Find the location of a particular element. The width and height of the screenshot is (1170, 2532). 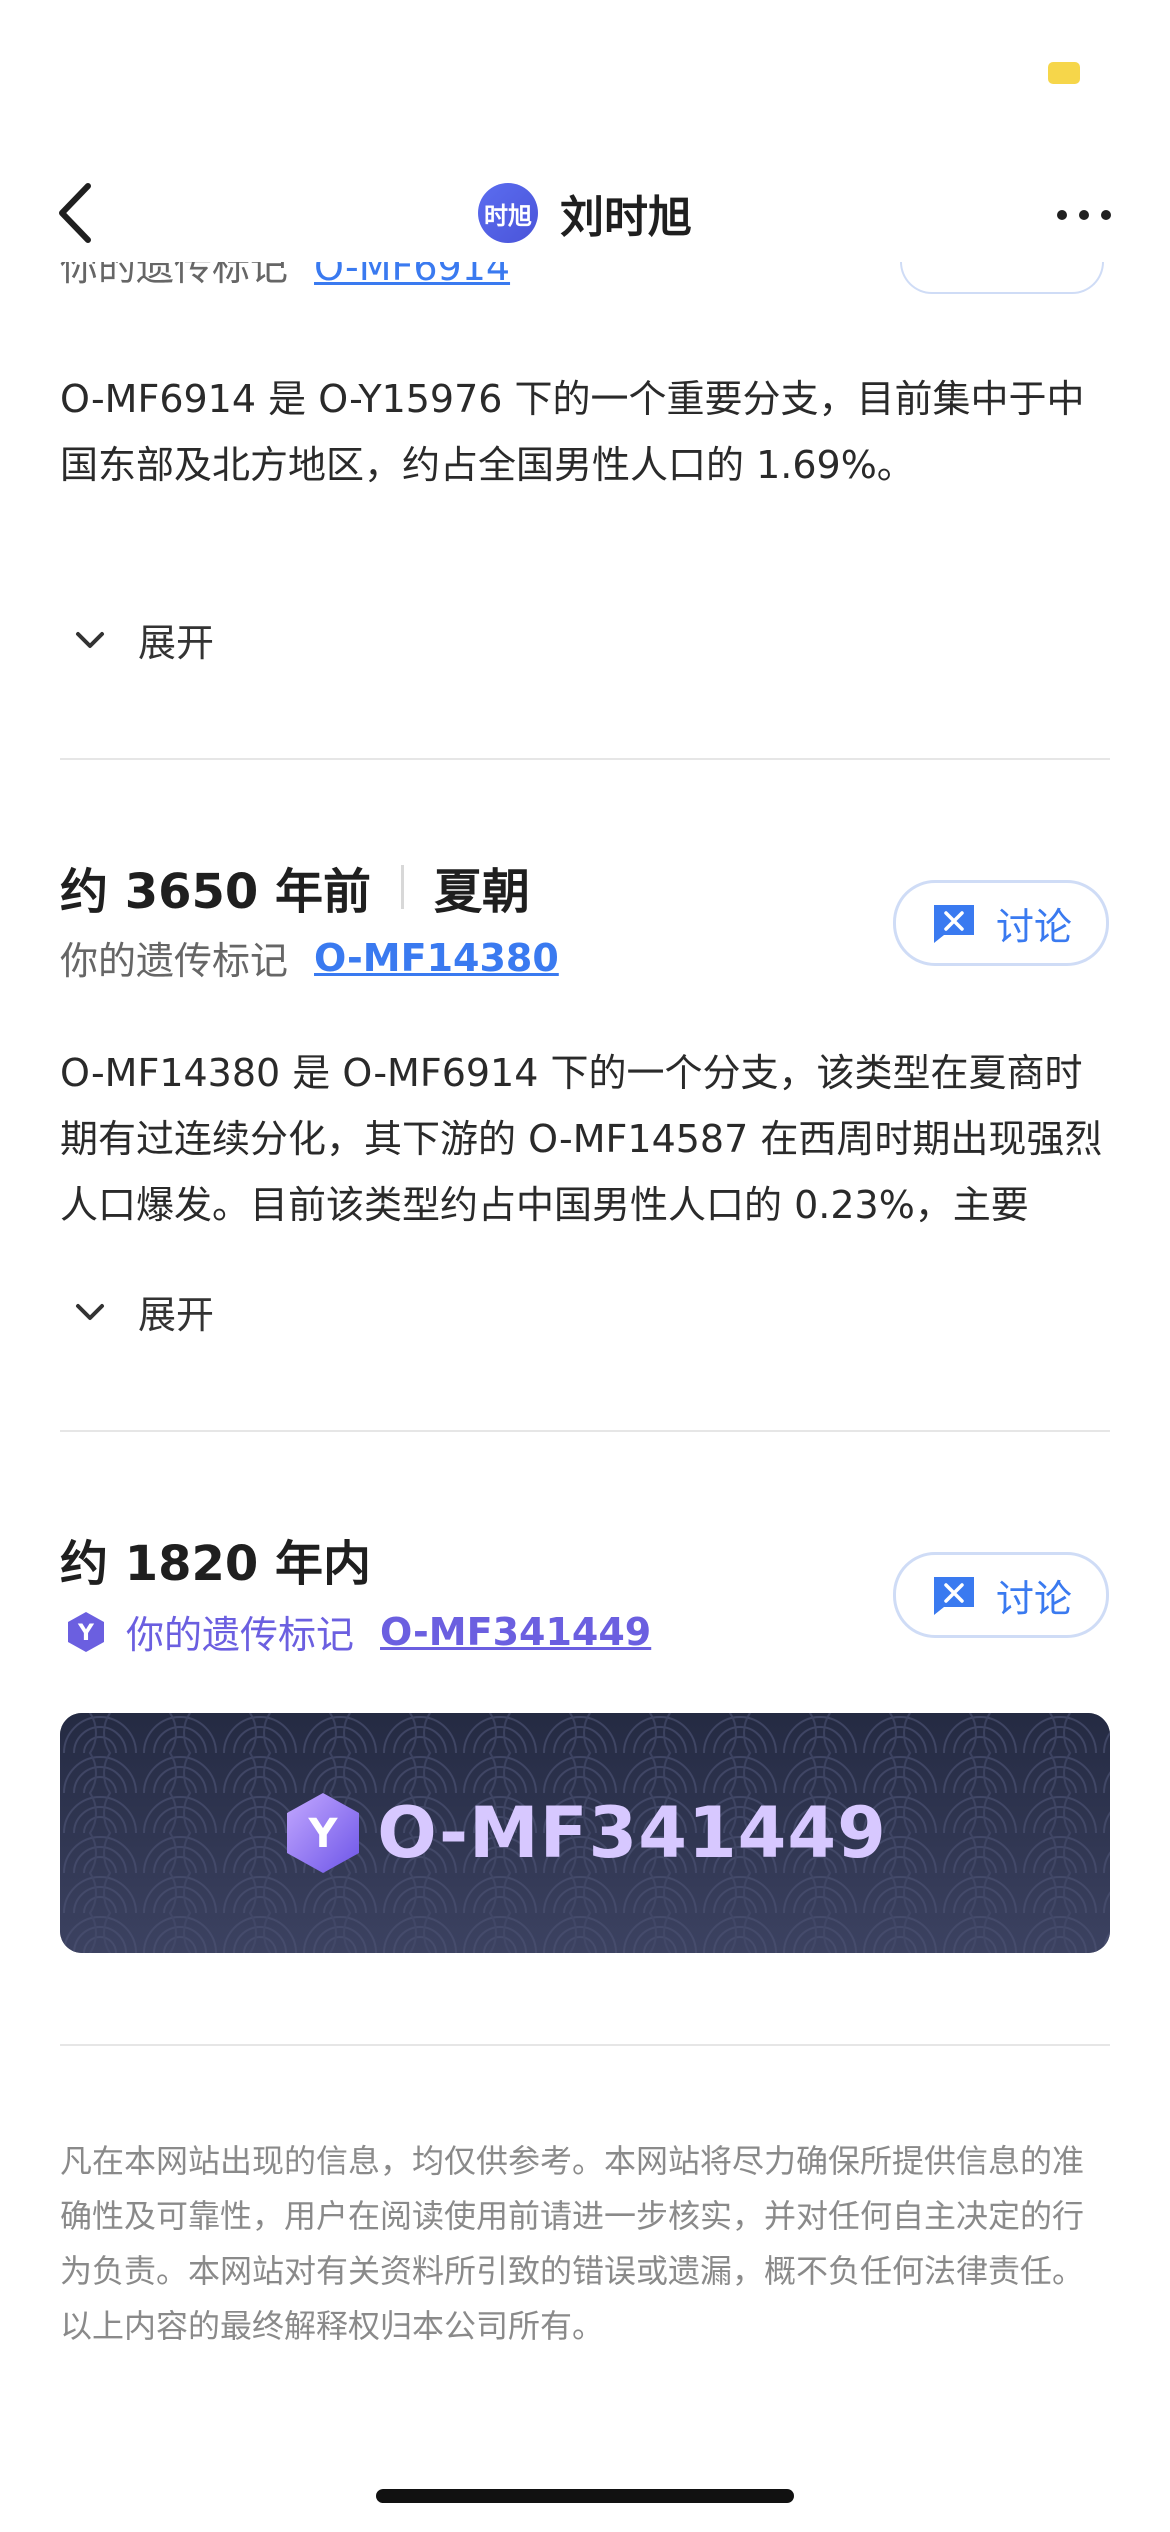

card-badge-letter: Y is located at coordinates (323, 1834).